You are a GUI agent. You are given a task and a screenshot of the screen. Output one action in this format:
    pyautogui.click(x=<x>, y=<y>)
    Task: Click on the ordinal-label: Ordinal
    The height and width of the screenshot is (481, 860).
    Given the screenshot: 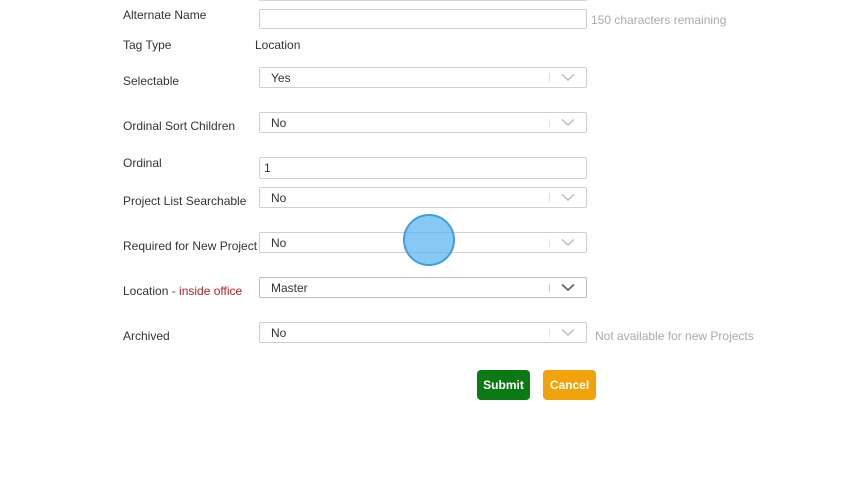 What is the action you would take?
    pyautogui.click(x=142, y=163)
    